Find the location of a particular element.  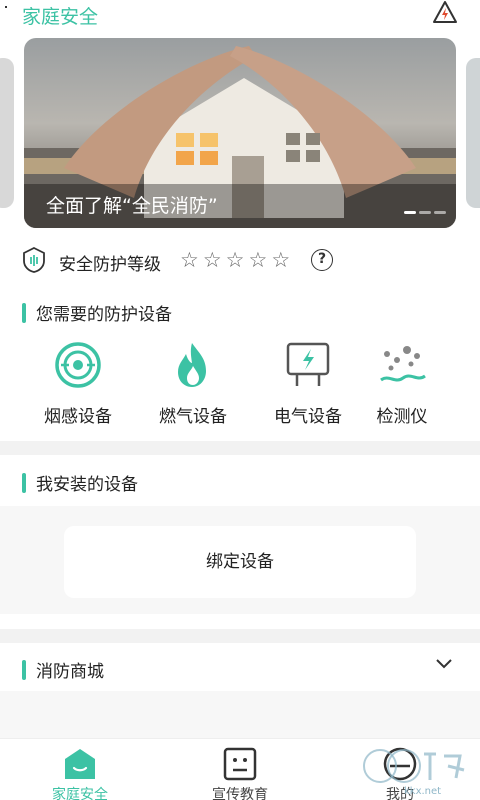

nav-item-education: 宣传教育 is located at coordinates (240, 773).